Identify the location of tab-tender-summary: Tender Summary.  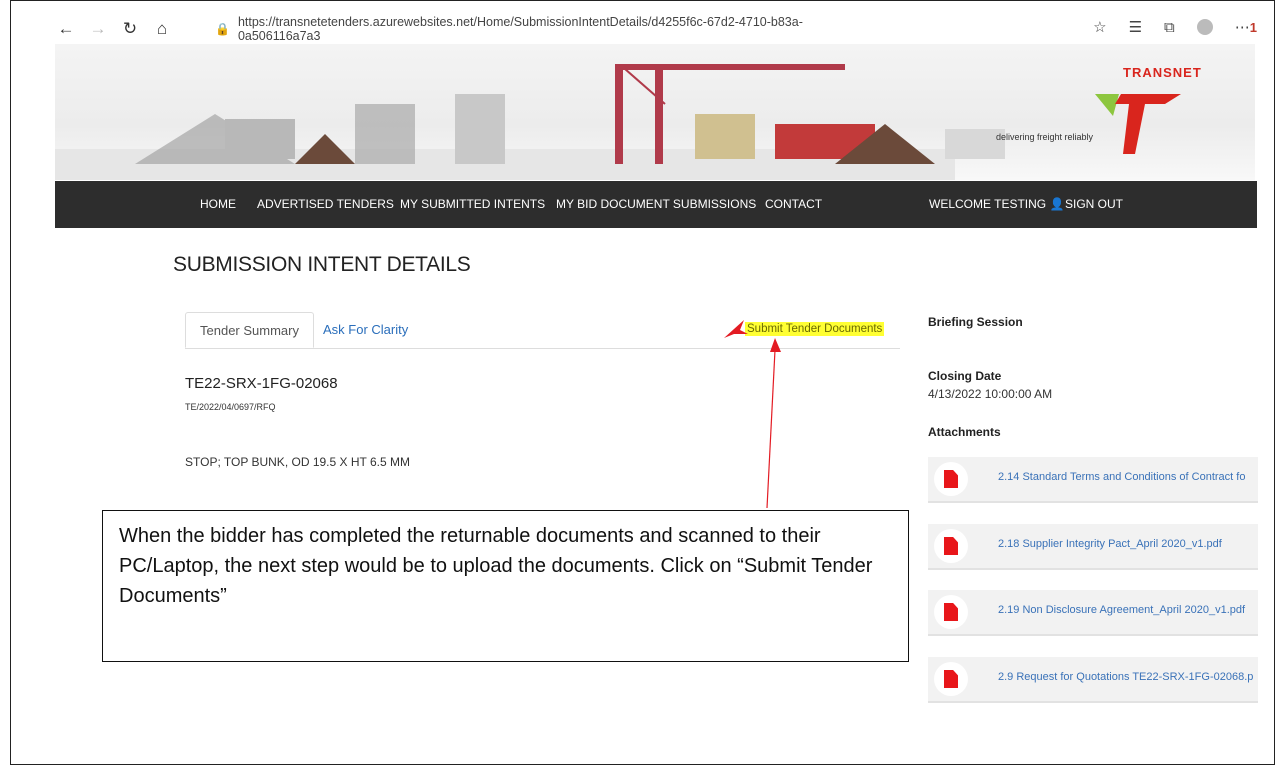
(249, 330).